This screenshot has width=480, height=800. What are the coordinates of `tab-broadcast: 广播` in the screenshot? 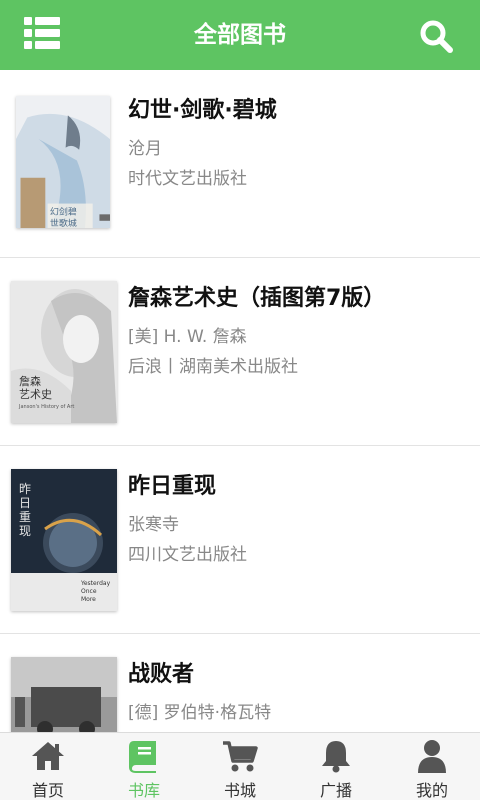 It's located at (336, 766).